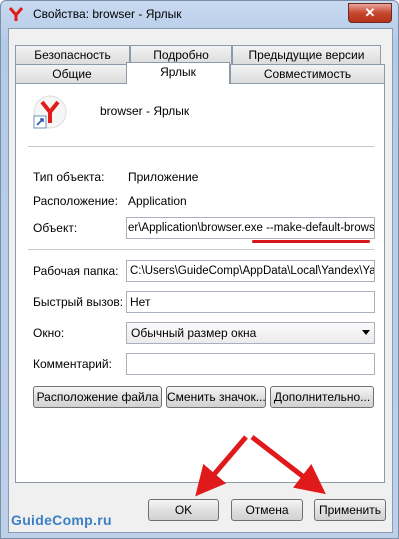  I want to click on window-mode-value: Обычный размер окна, so click(194, 333).